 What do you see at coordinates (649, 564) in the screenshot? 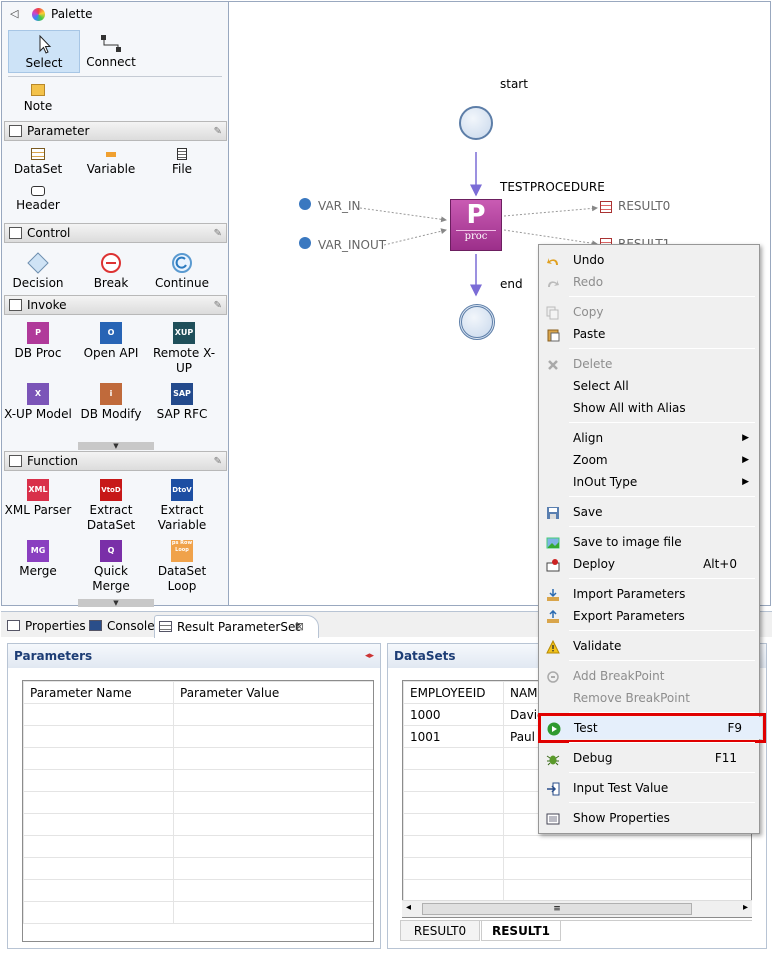
I see `menu-item-deploy: Deploy Alt+0` at bounding box center [649, 564].